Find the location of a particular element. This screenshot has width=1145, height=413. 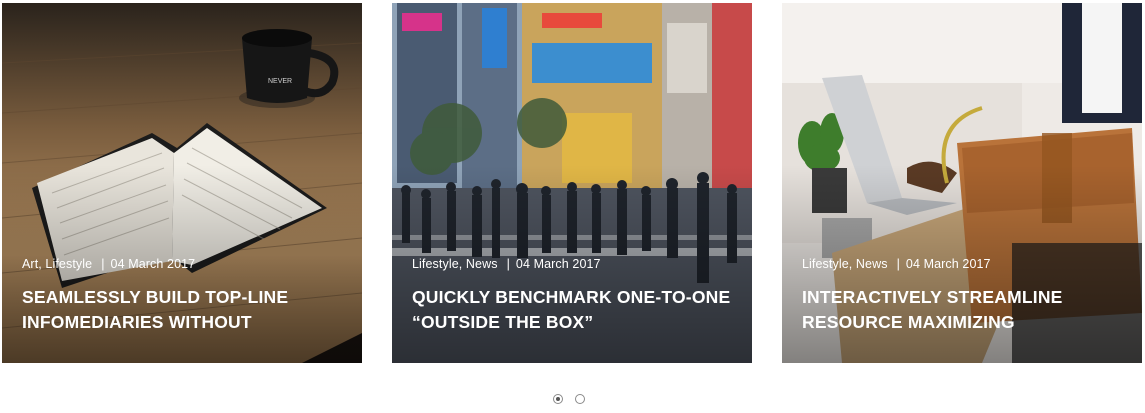

post-meta: Art, Lifestyle | 04 March 2017 is located at coordinates (108, 264).